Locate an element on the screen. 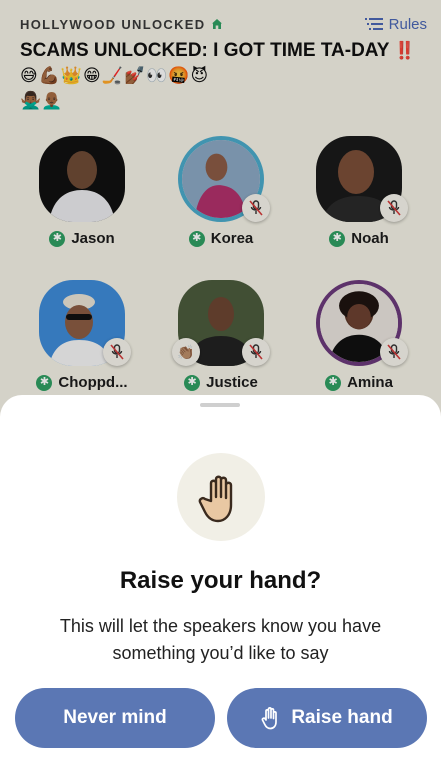 The image size is (441, 784). club-link: HOLLYWOOD UNLOCKED is located at coordinates (121, 24).